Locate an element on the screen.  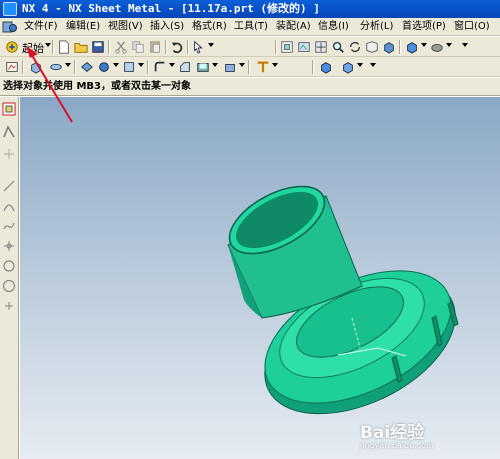
edge-blend-dropdown-icon is located at coordinates (172, 65).